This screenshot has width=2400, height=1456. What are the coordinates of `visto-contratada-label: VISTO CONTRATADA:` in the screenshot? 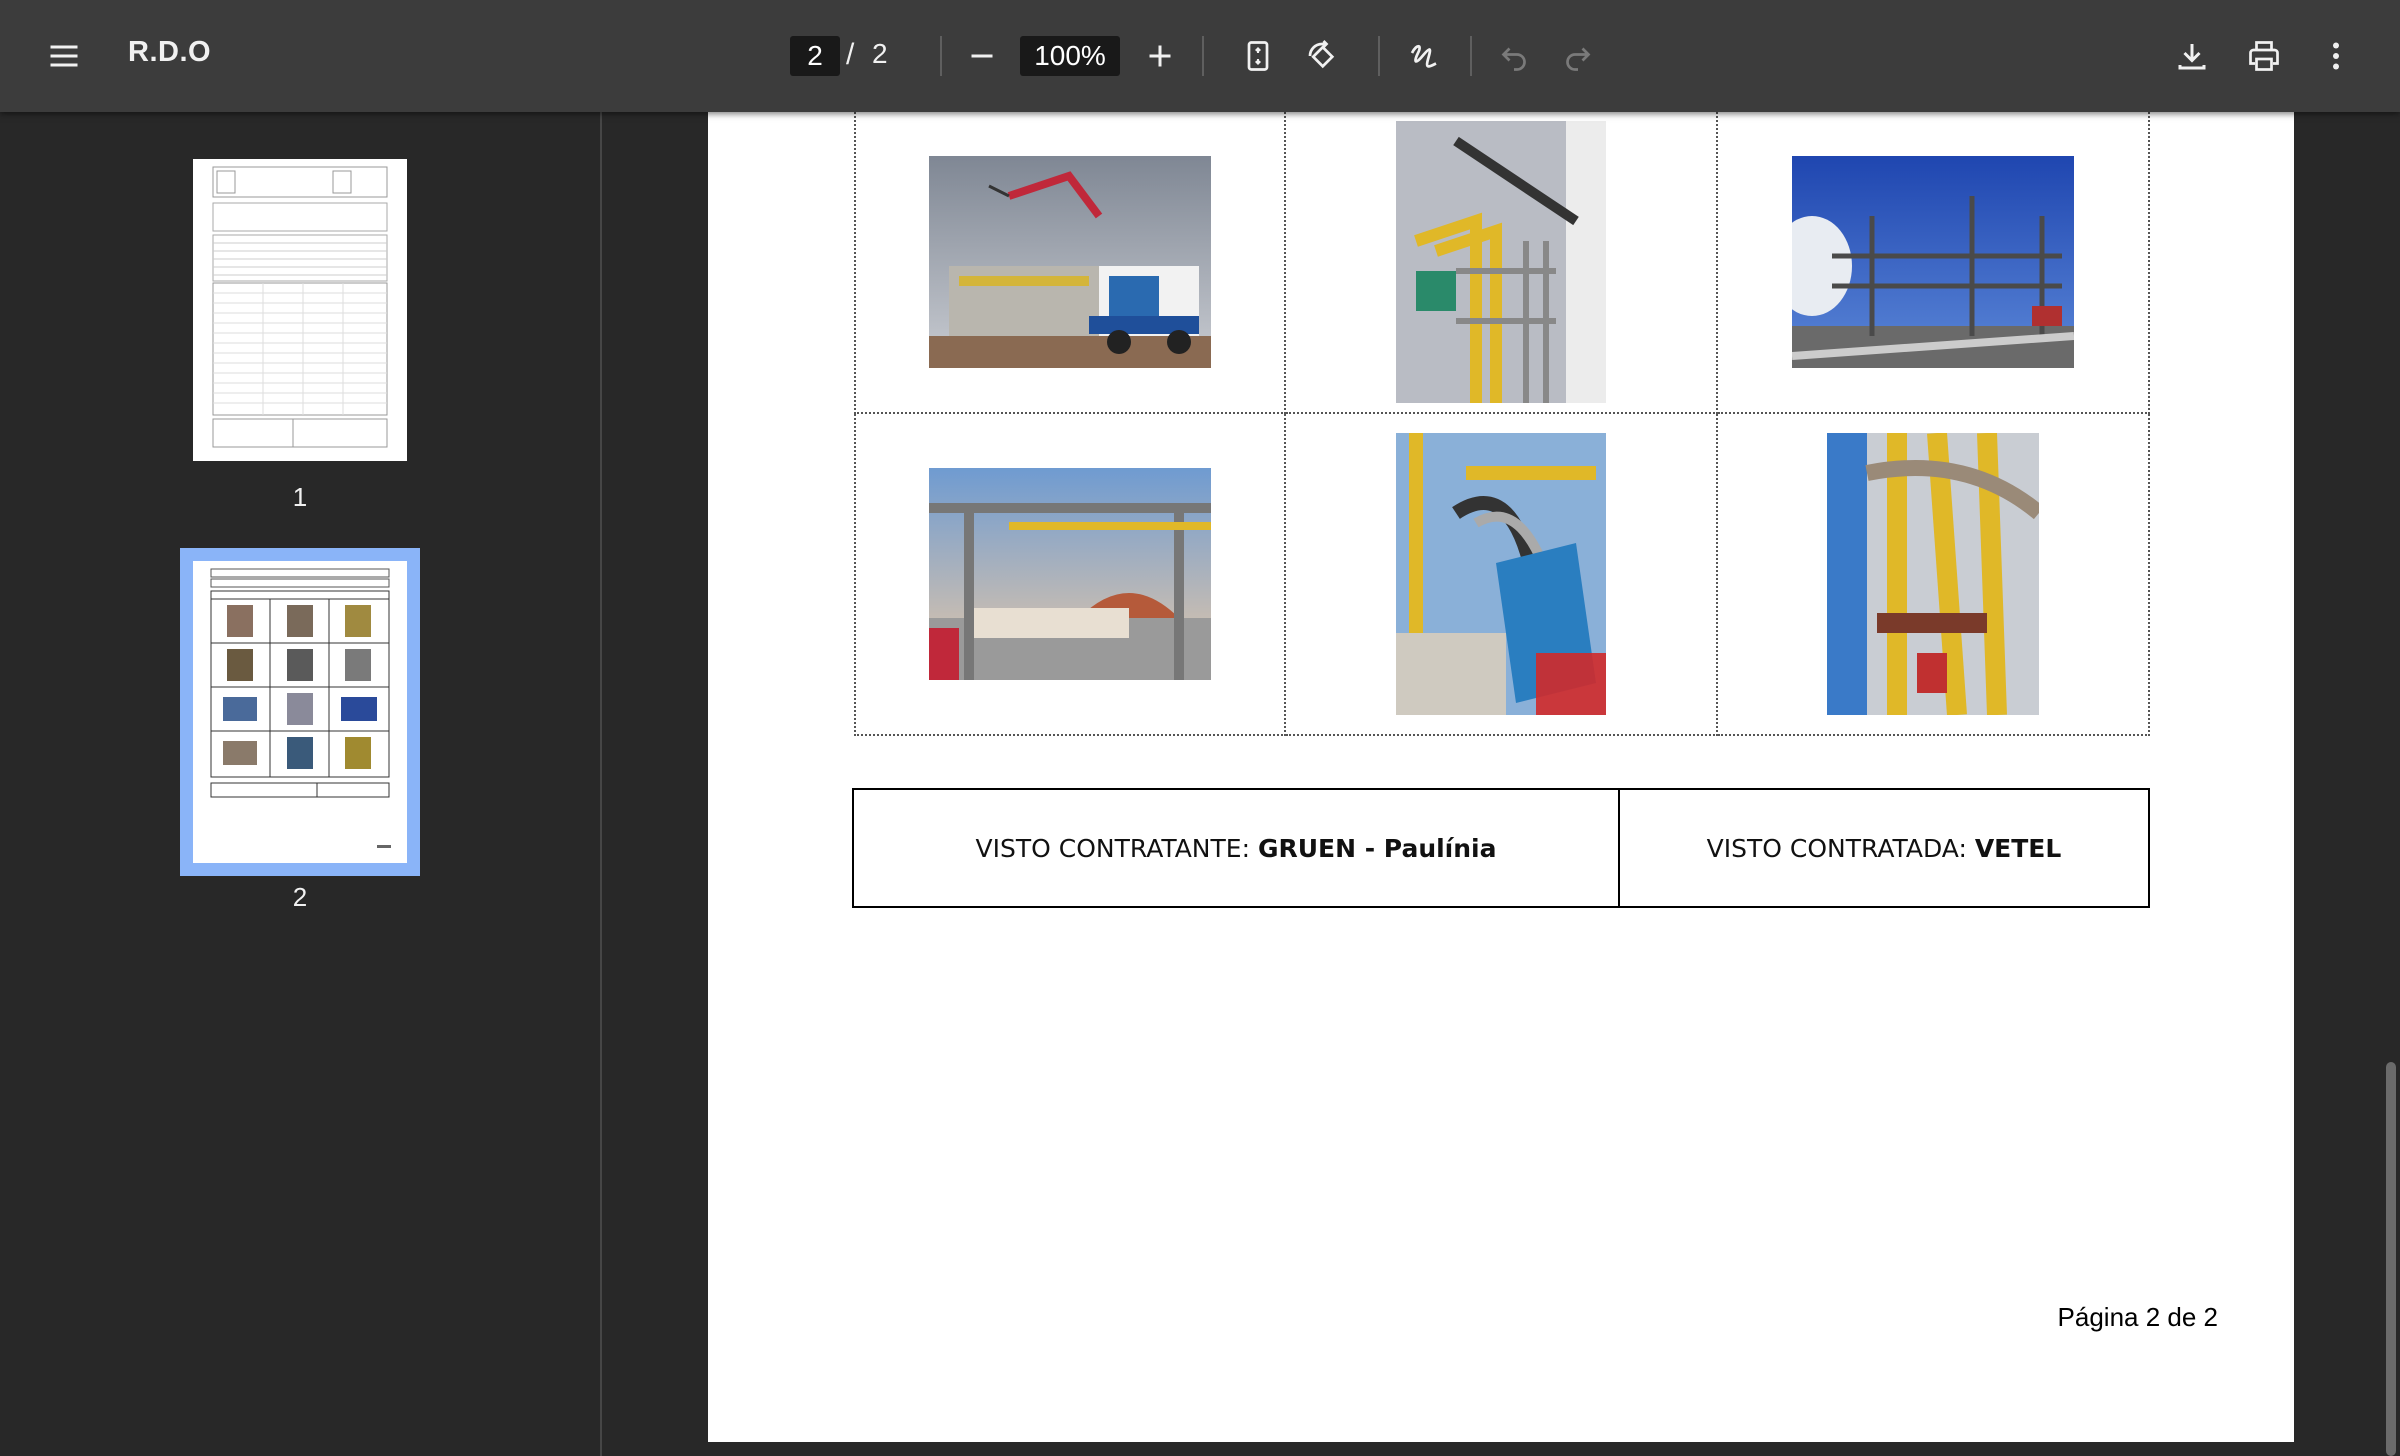 It's located at (1840, 848).